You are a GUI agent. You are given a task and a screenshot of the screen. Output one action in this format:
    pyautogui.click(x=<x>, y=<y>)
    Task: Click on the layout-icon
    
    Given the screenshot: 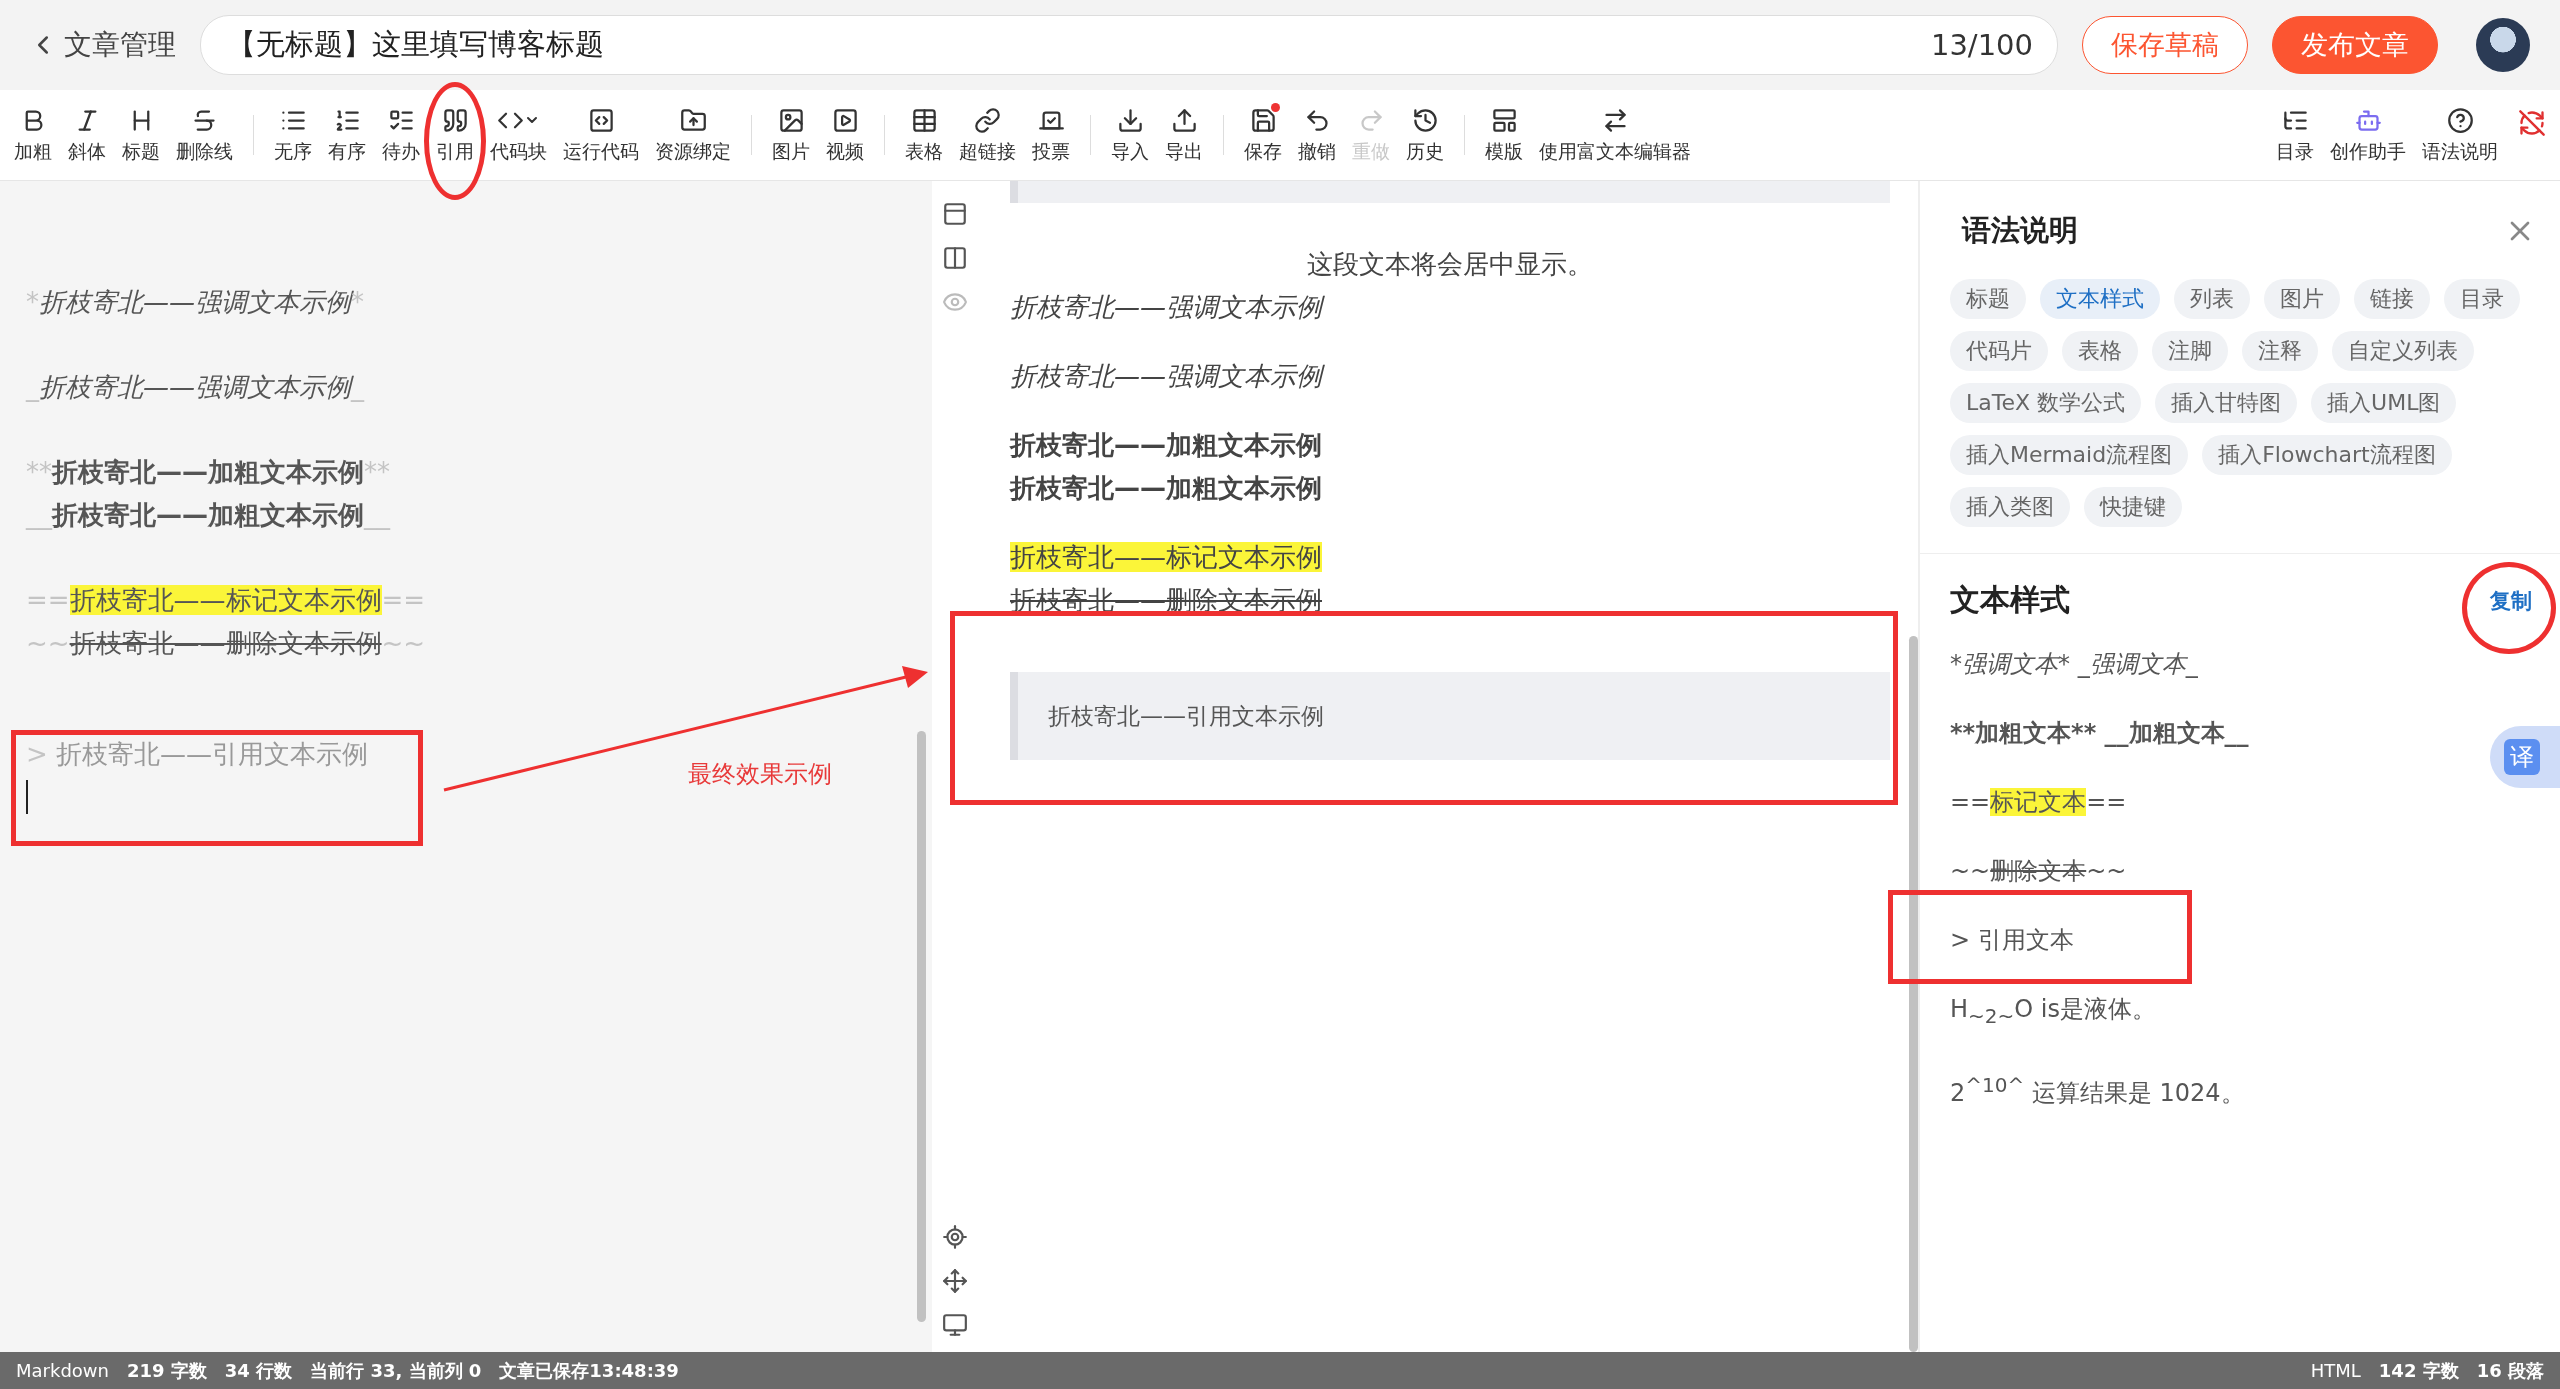 What is the action you would take?
    pyautogui.click(x=955, y=214)
    